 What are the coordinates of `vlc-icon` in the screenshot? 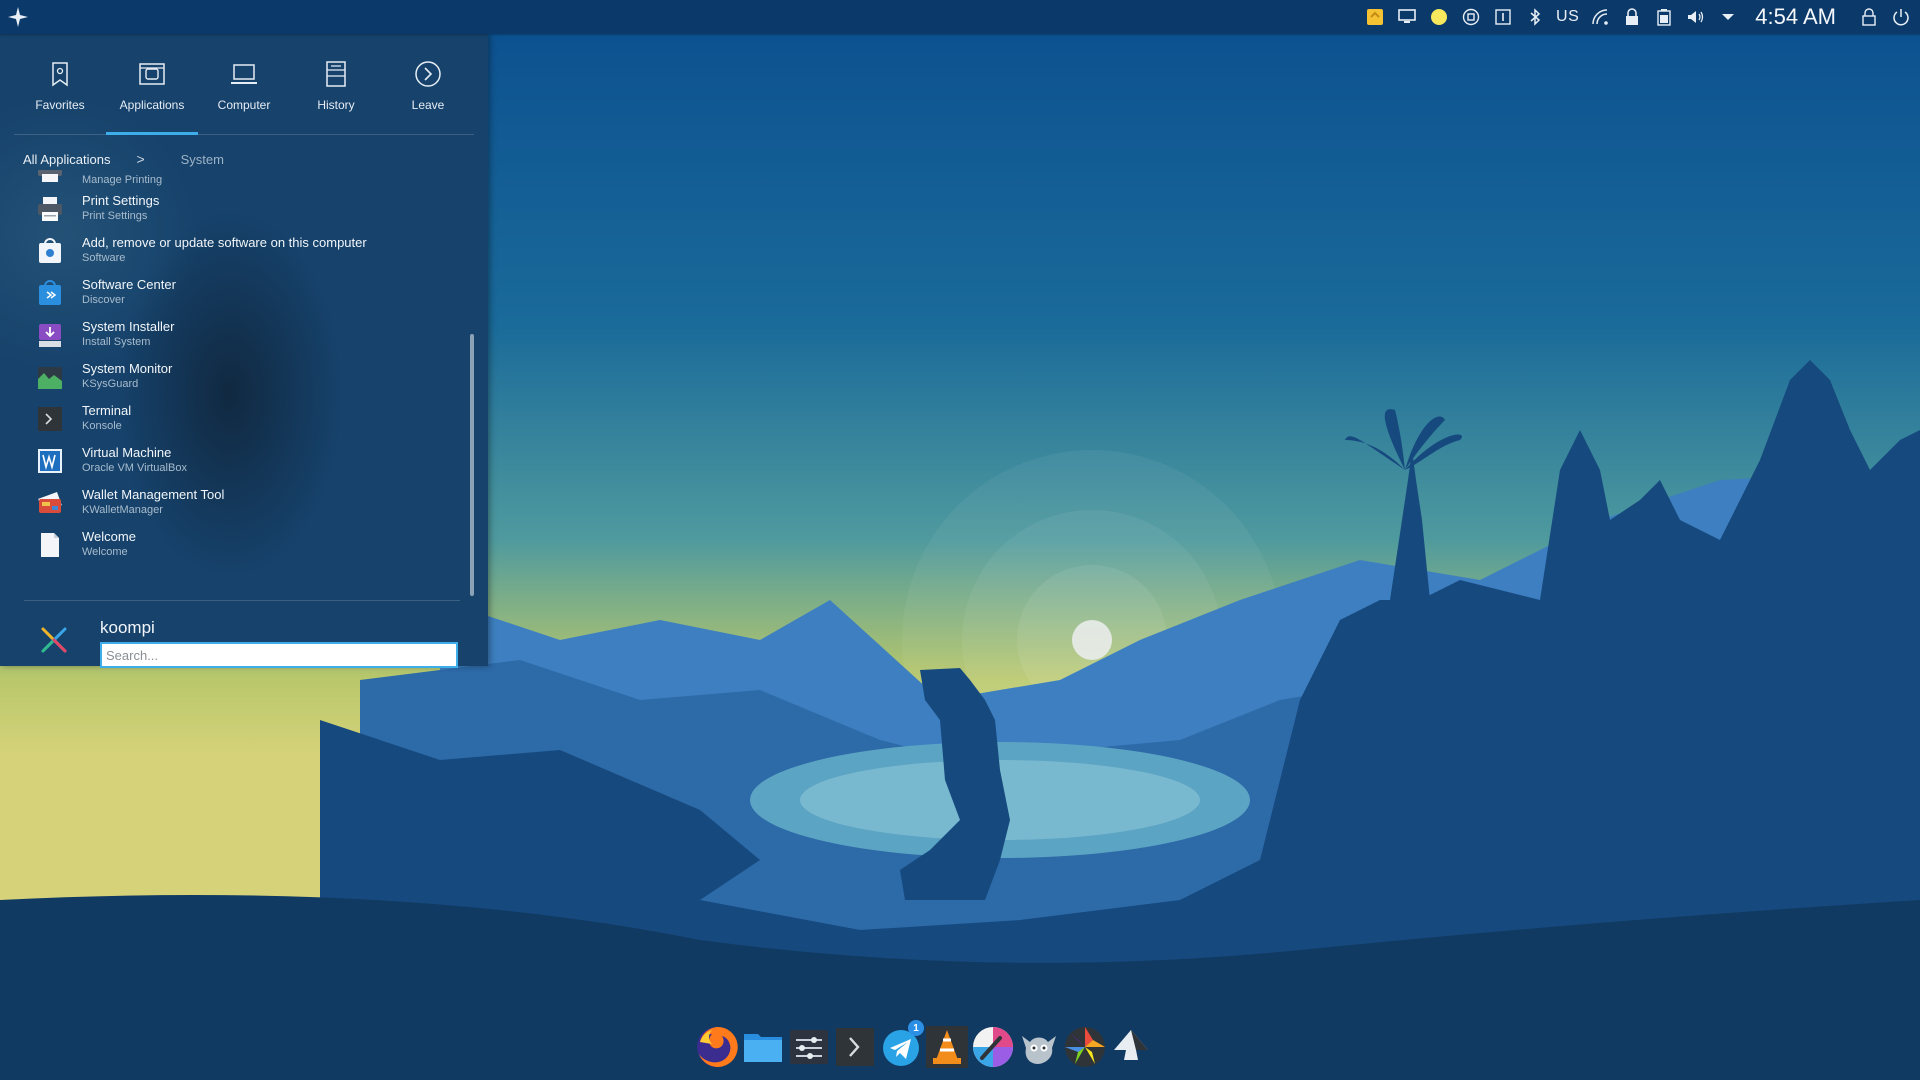 It's located at (947, 1047).